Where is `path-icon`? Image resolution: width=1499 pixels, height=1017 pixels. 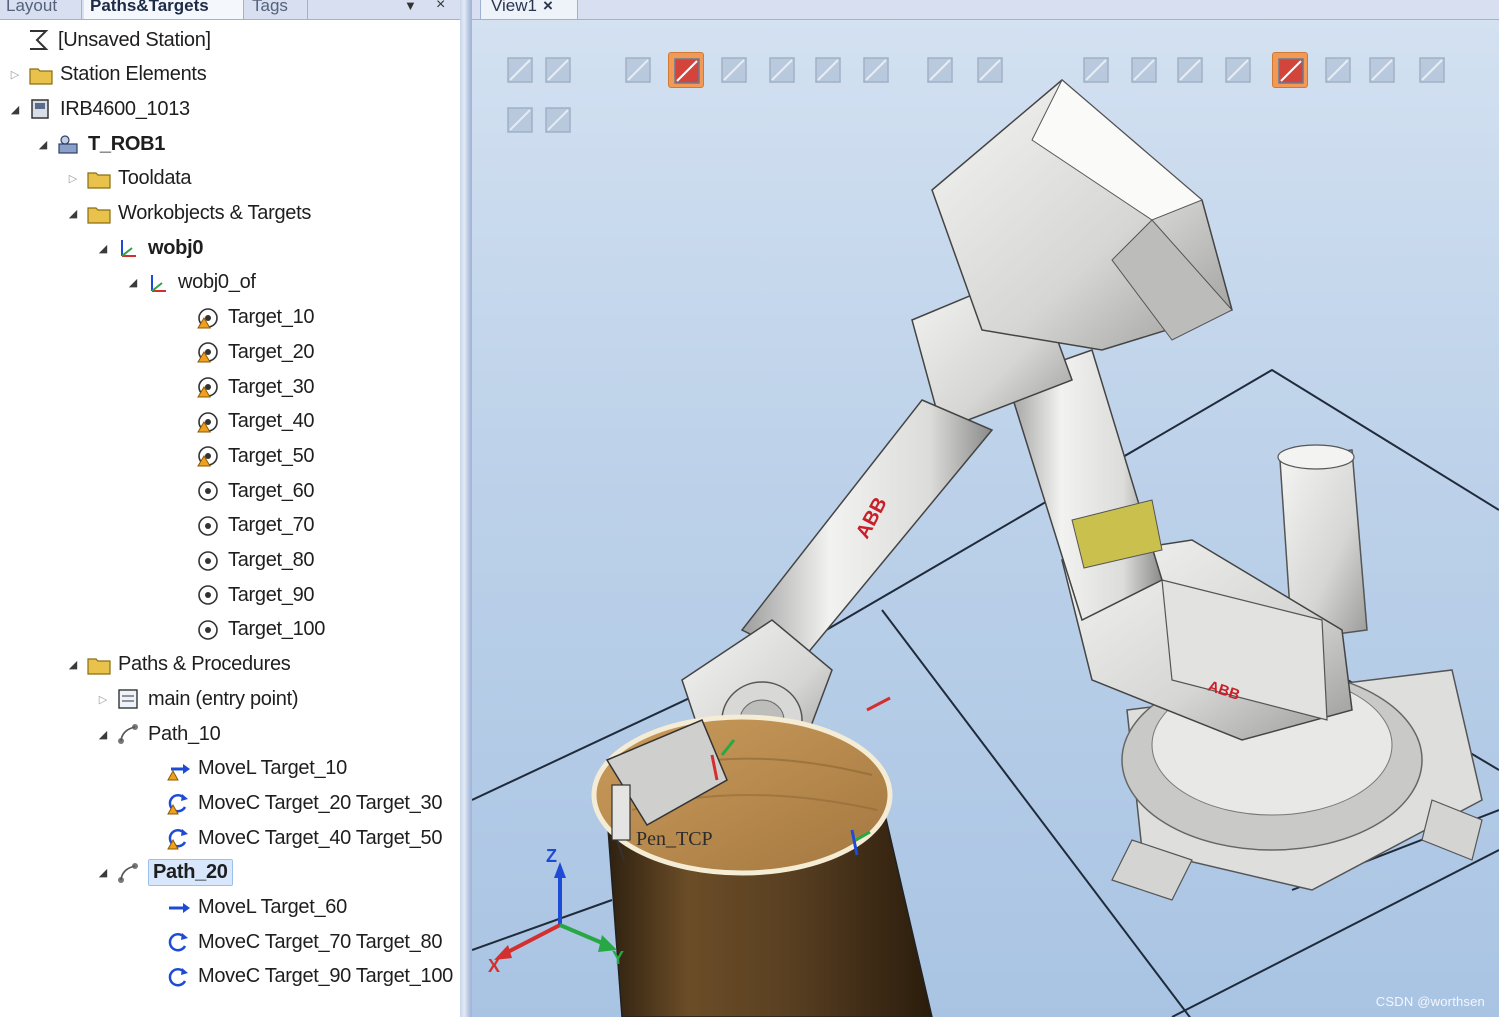 path-icon is located at coordinates (129, 734).